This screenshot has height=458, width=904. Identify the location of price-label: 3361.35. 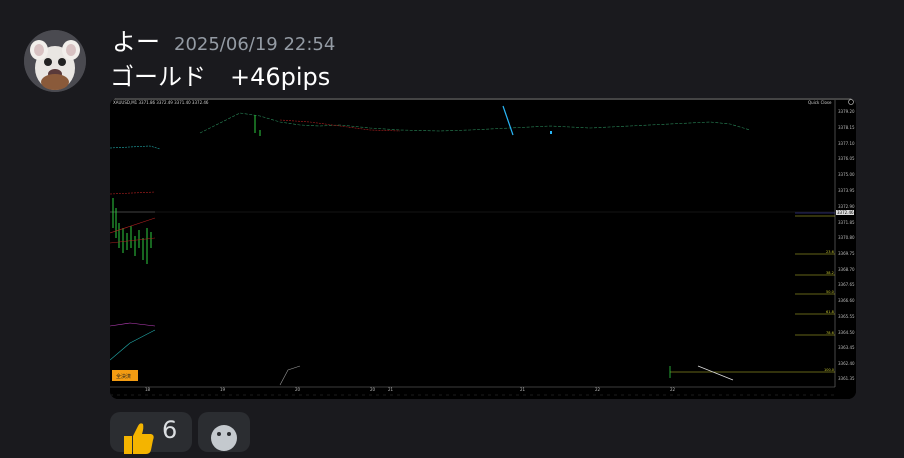
(846, 378).